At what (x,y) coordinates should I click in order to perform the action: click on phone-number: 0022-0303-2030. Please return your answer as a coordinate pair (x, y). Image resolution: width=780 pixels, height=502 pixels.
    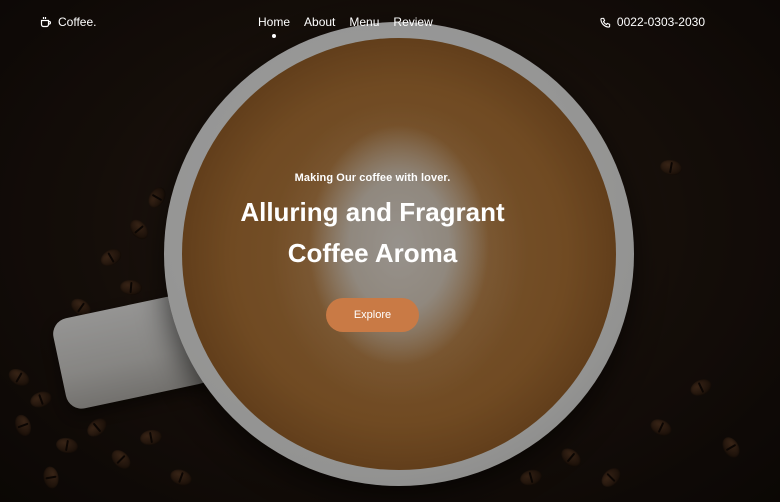
    Looking at the image, I should click on (660, 22).